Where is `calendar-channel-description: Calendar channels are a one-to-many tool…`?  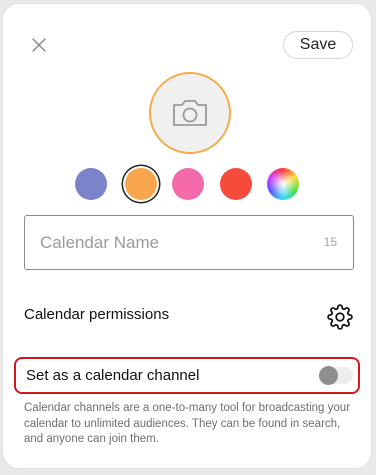 calendar-channel-description: Calendar channels are a one-to-many tool… is located at coordinates (187, 423).